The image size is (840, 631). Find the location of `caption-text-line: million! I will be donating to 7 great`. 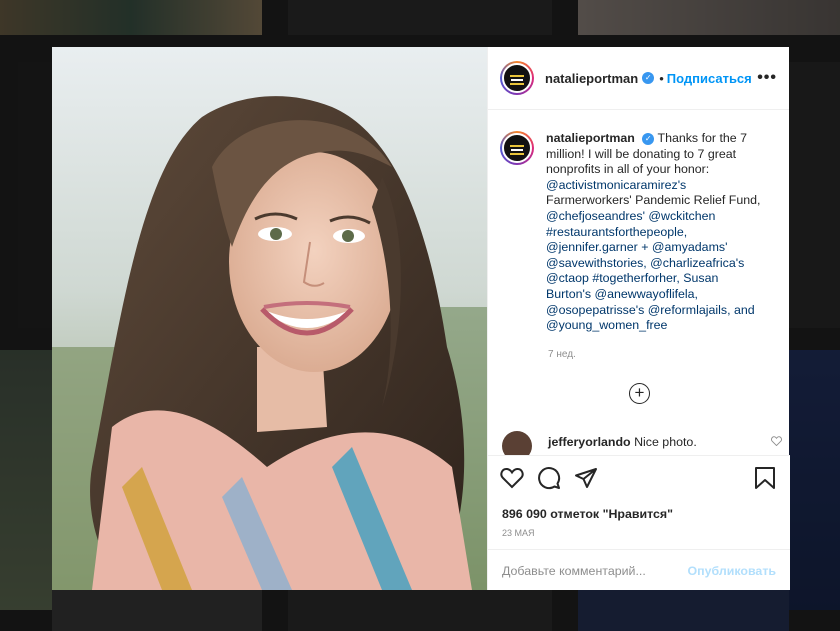

caption-text-line: million! I will be donating to 7 great is located at coordinates (641, 153).